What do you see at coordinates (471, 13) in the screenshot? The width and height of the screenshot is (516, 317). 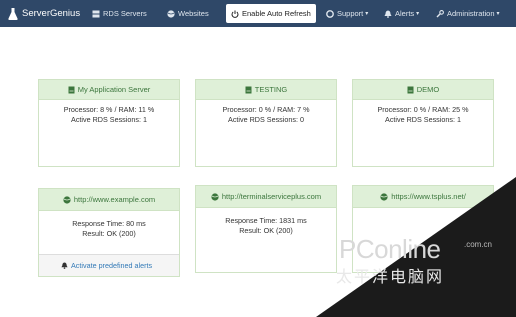 I see `nav-administration-label: Administration` at bounding box center [471, 13].